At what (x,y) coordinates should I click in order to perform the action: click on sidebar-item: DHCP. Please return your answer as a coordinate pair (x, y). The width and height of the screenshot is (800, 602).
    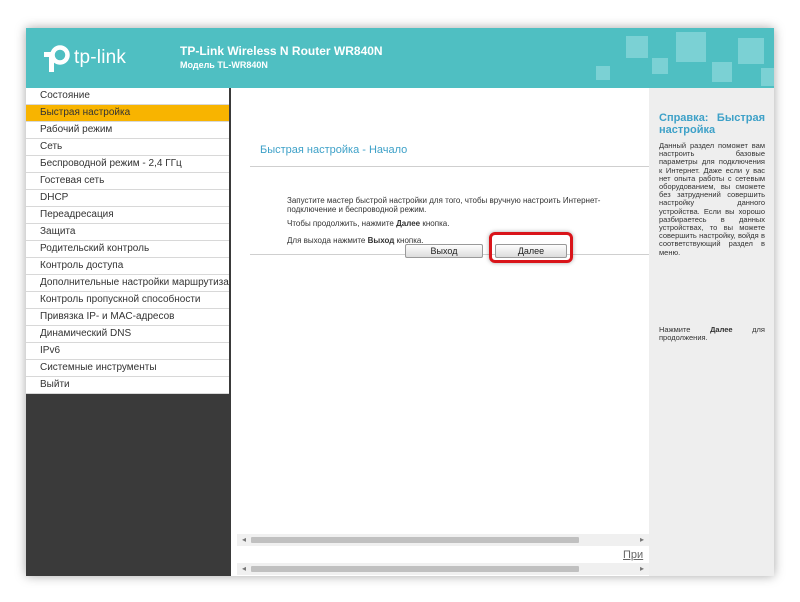
    Looking at the image, I should click on (127, 198).